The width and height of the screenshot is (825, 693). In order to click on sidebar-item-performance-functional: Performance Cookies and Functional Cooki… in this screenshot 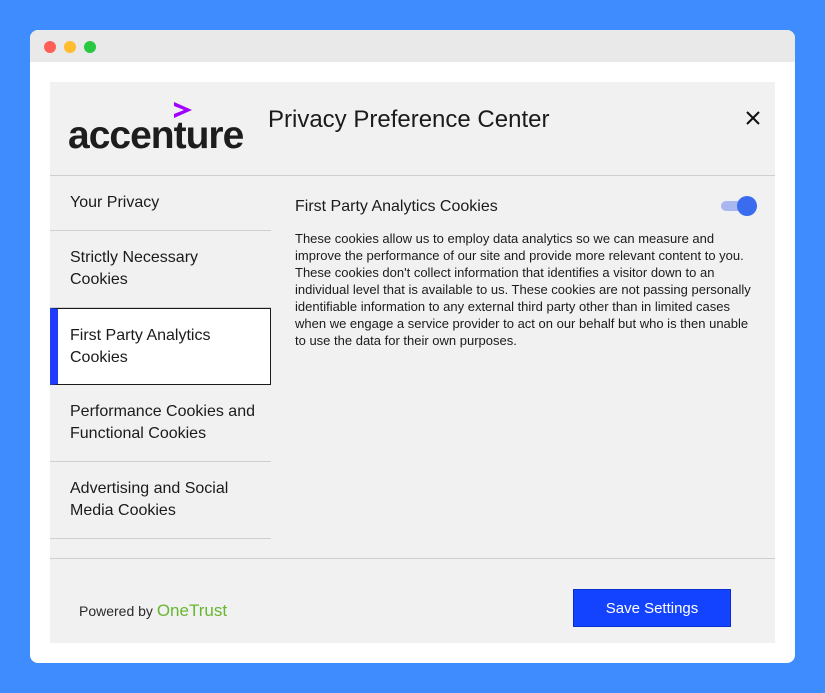, I will do `click(160, 423)`.